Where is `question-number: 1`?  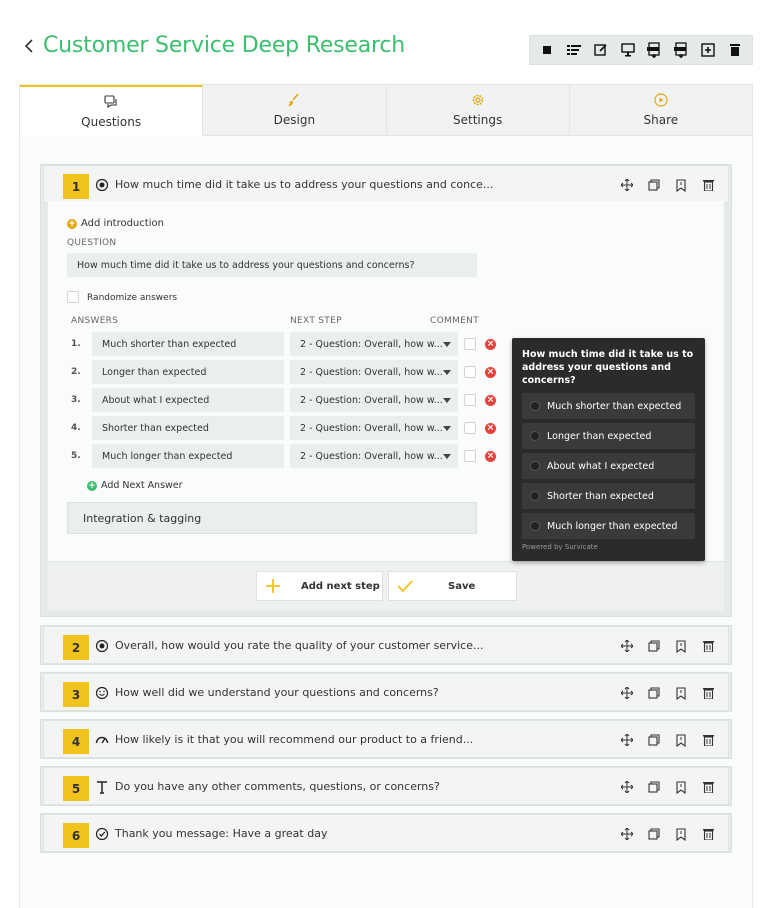 question-number: 1 is located at coordinates (76, 186).